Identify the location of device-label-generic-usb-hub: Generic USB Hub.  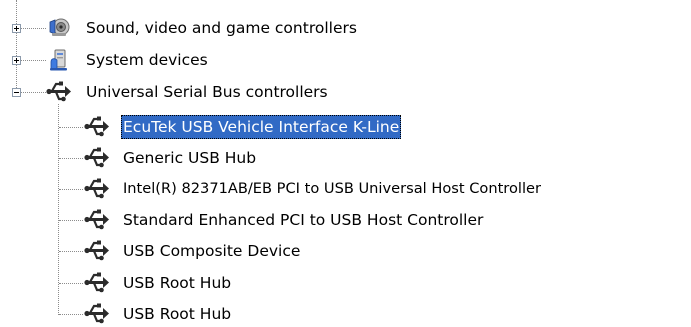
(189, 158).